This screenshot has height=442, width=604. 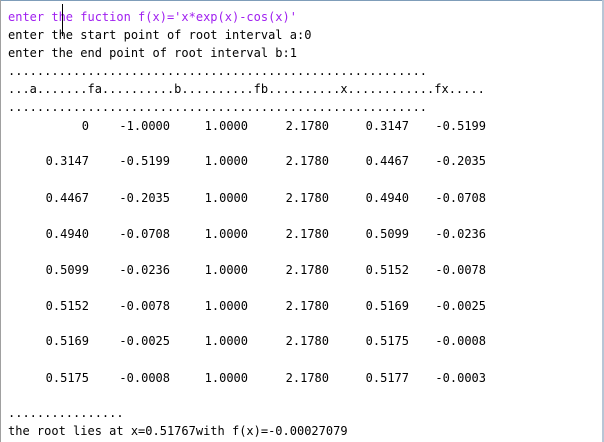 What do you see at coordinates (144, 378) in the screenshot?
I see `cell-fa: -0.0008` at bounding box center [144, 378].